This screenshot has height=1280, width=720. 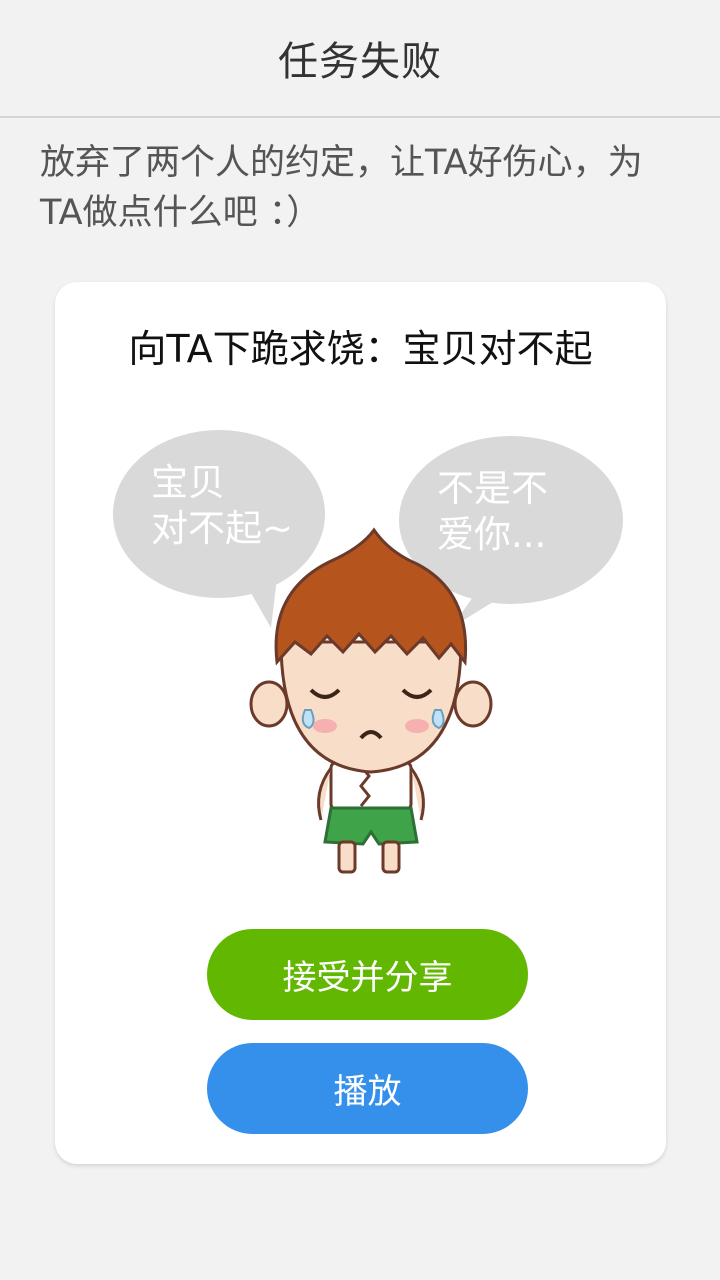 I want to click on boy-body, so click(x=371, y=817).